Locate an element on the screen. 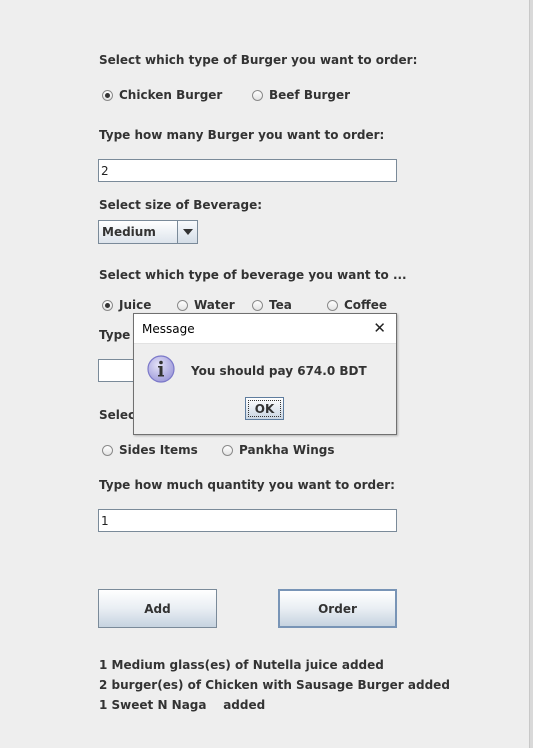 Image resolution: width=533 pixels, height=748 pixels. sides-qty-input: 1 is located at coordinates (247, 520).